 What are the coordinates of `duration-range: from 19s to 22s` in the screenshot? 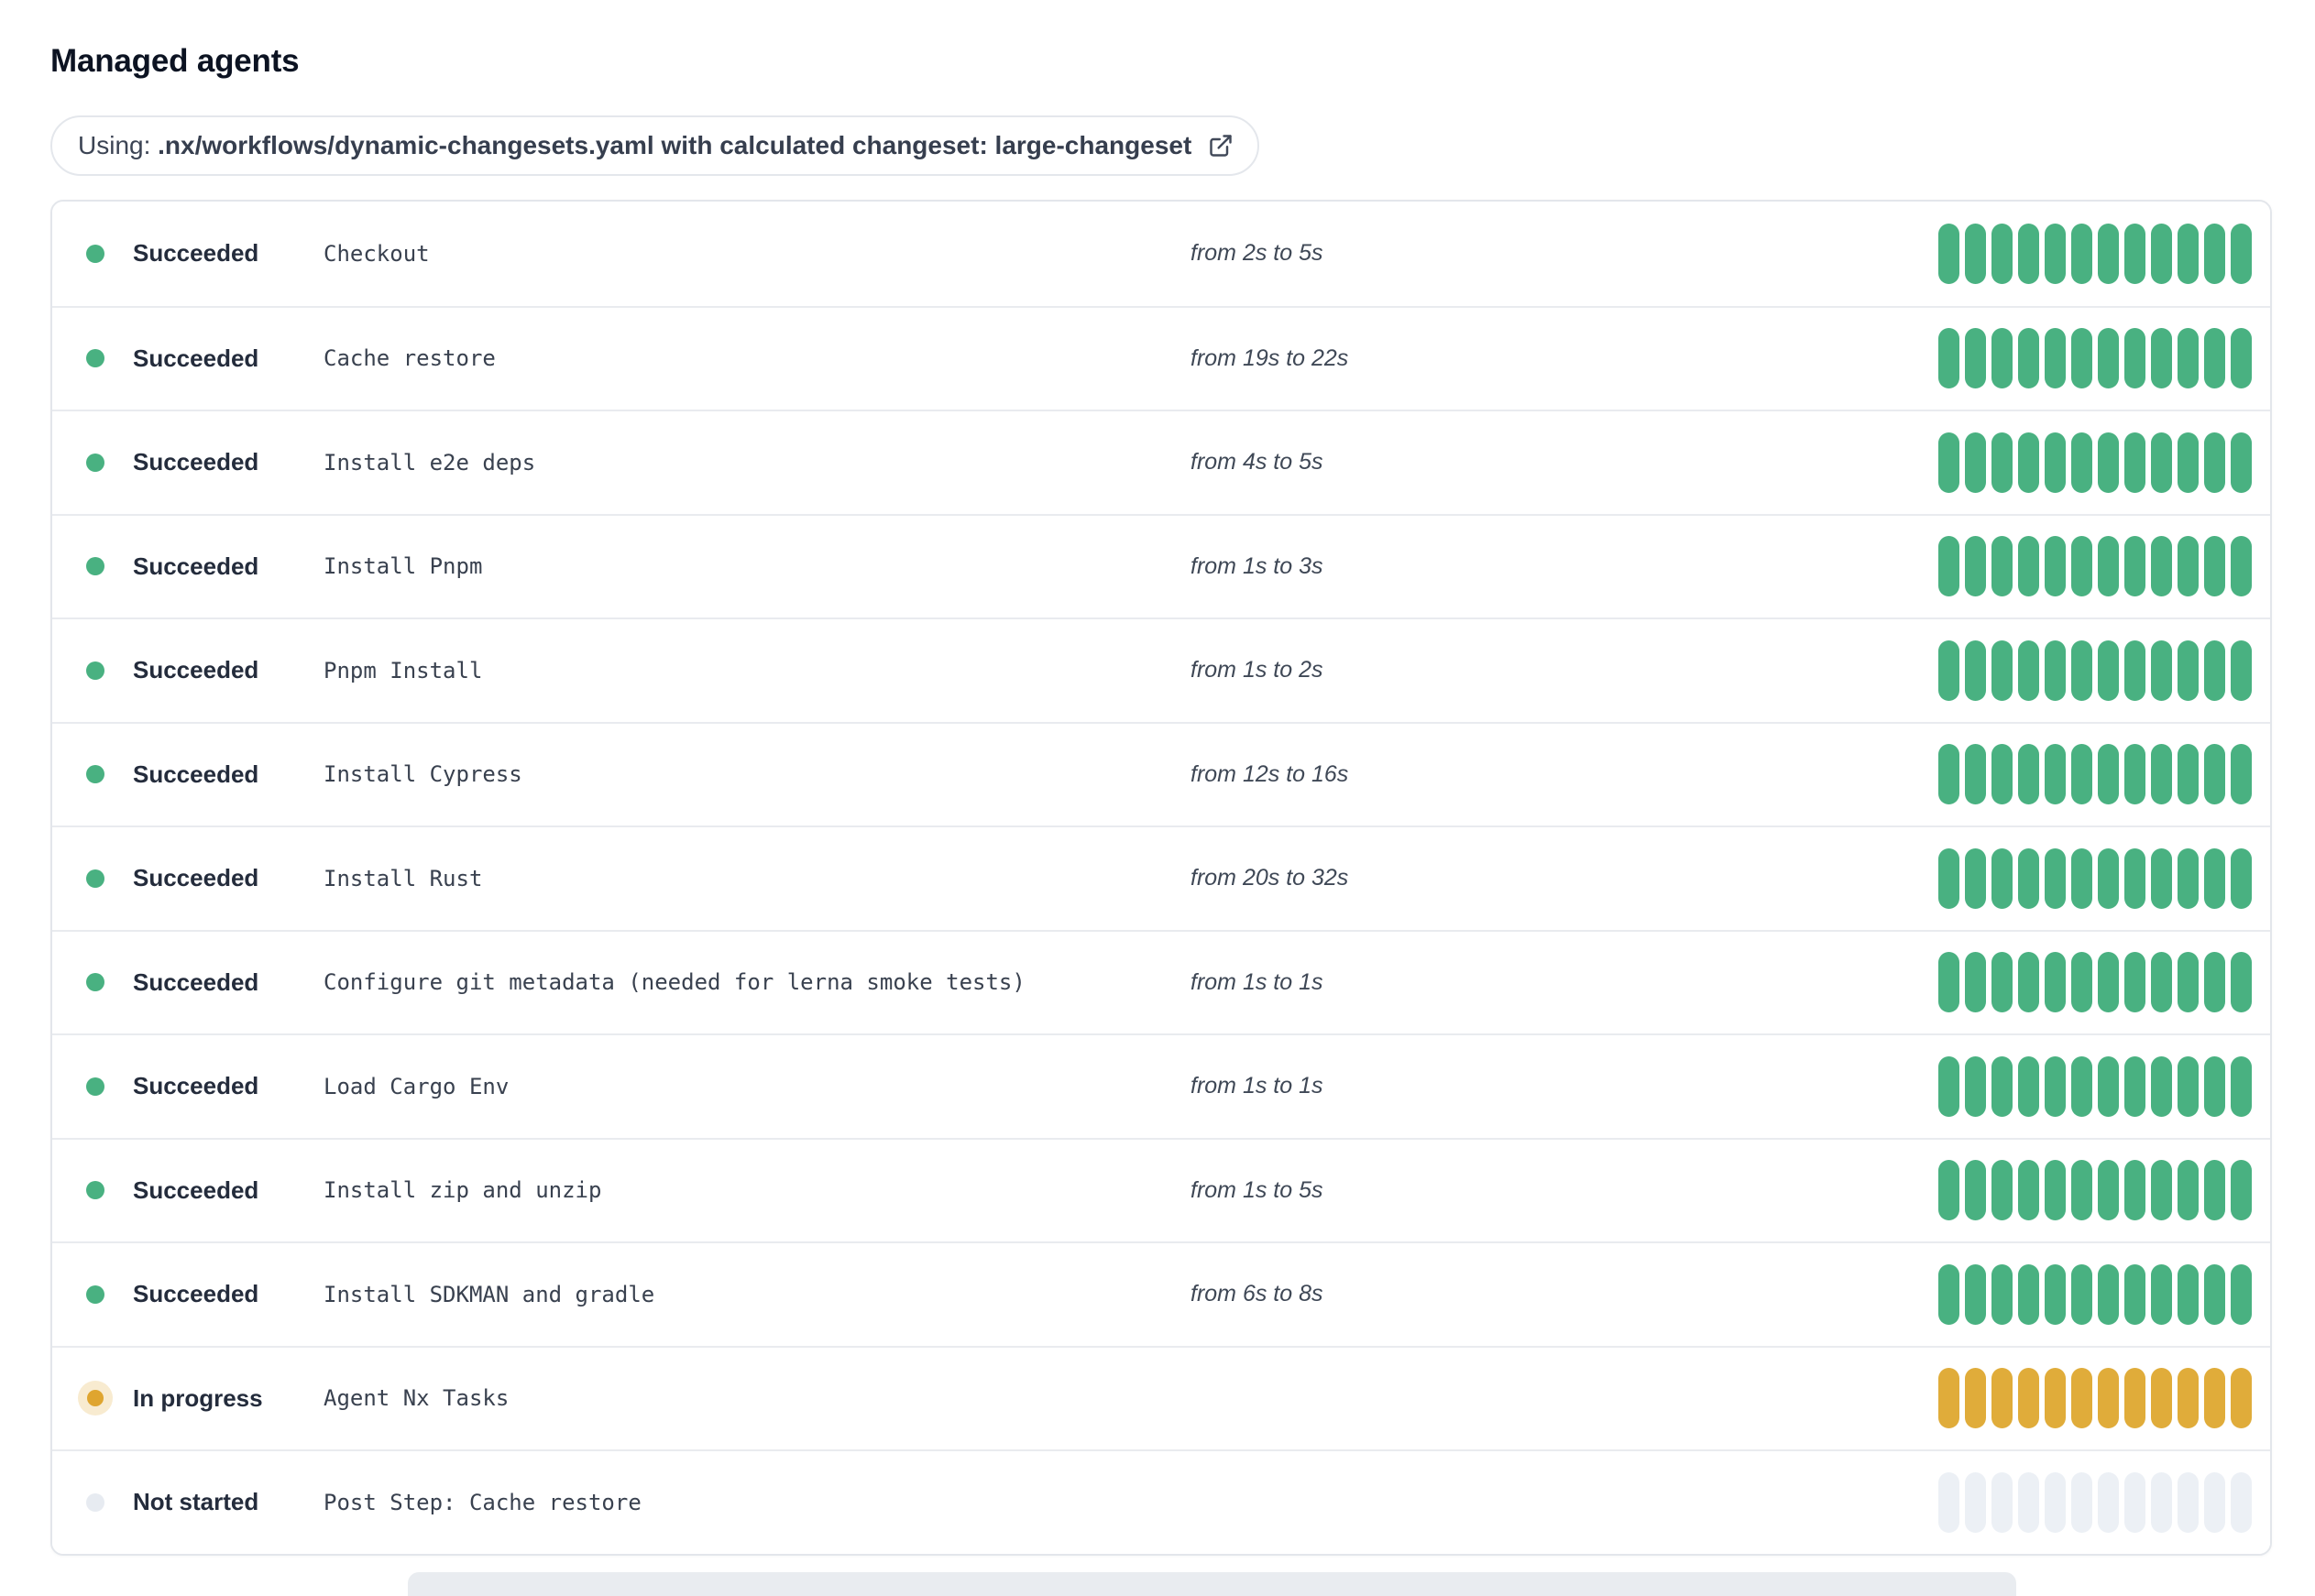 It's located at (1269, 357).